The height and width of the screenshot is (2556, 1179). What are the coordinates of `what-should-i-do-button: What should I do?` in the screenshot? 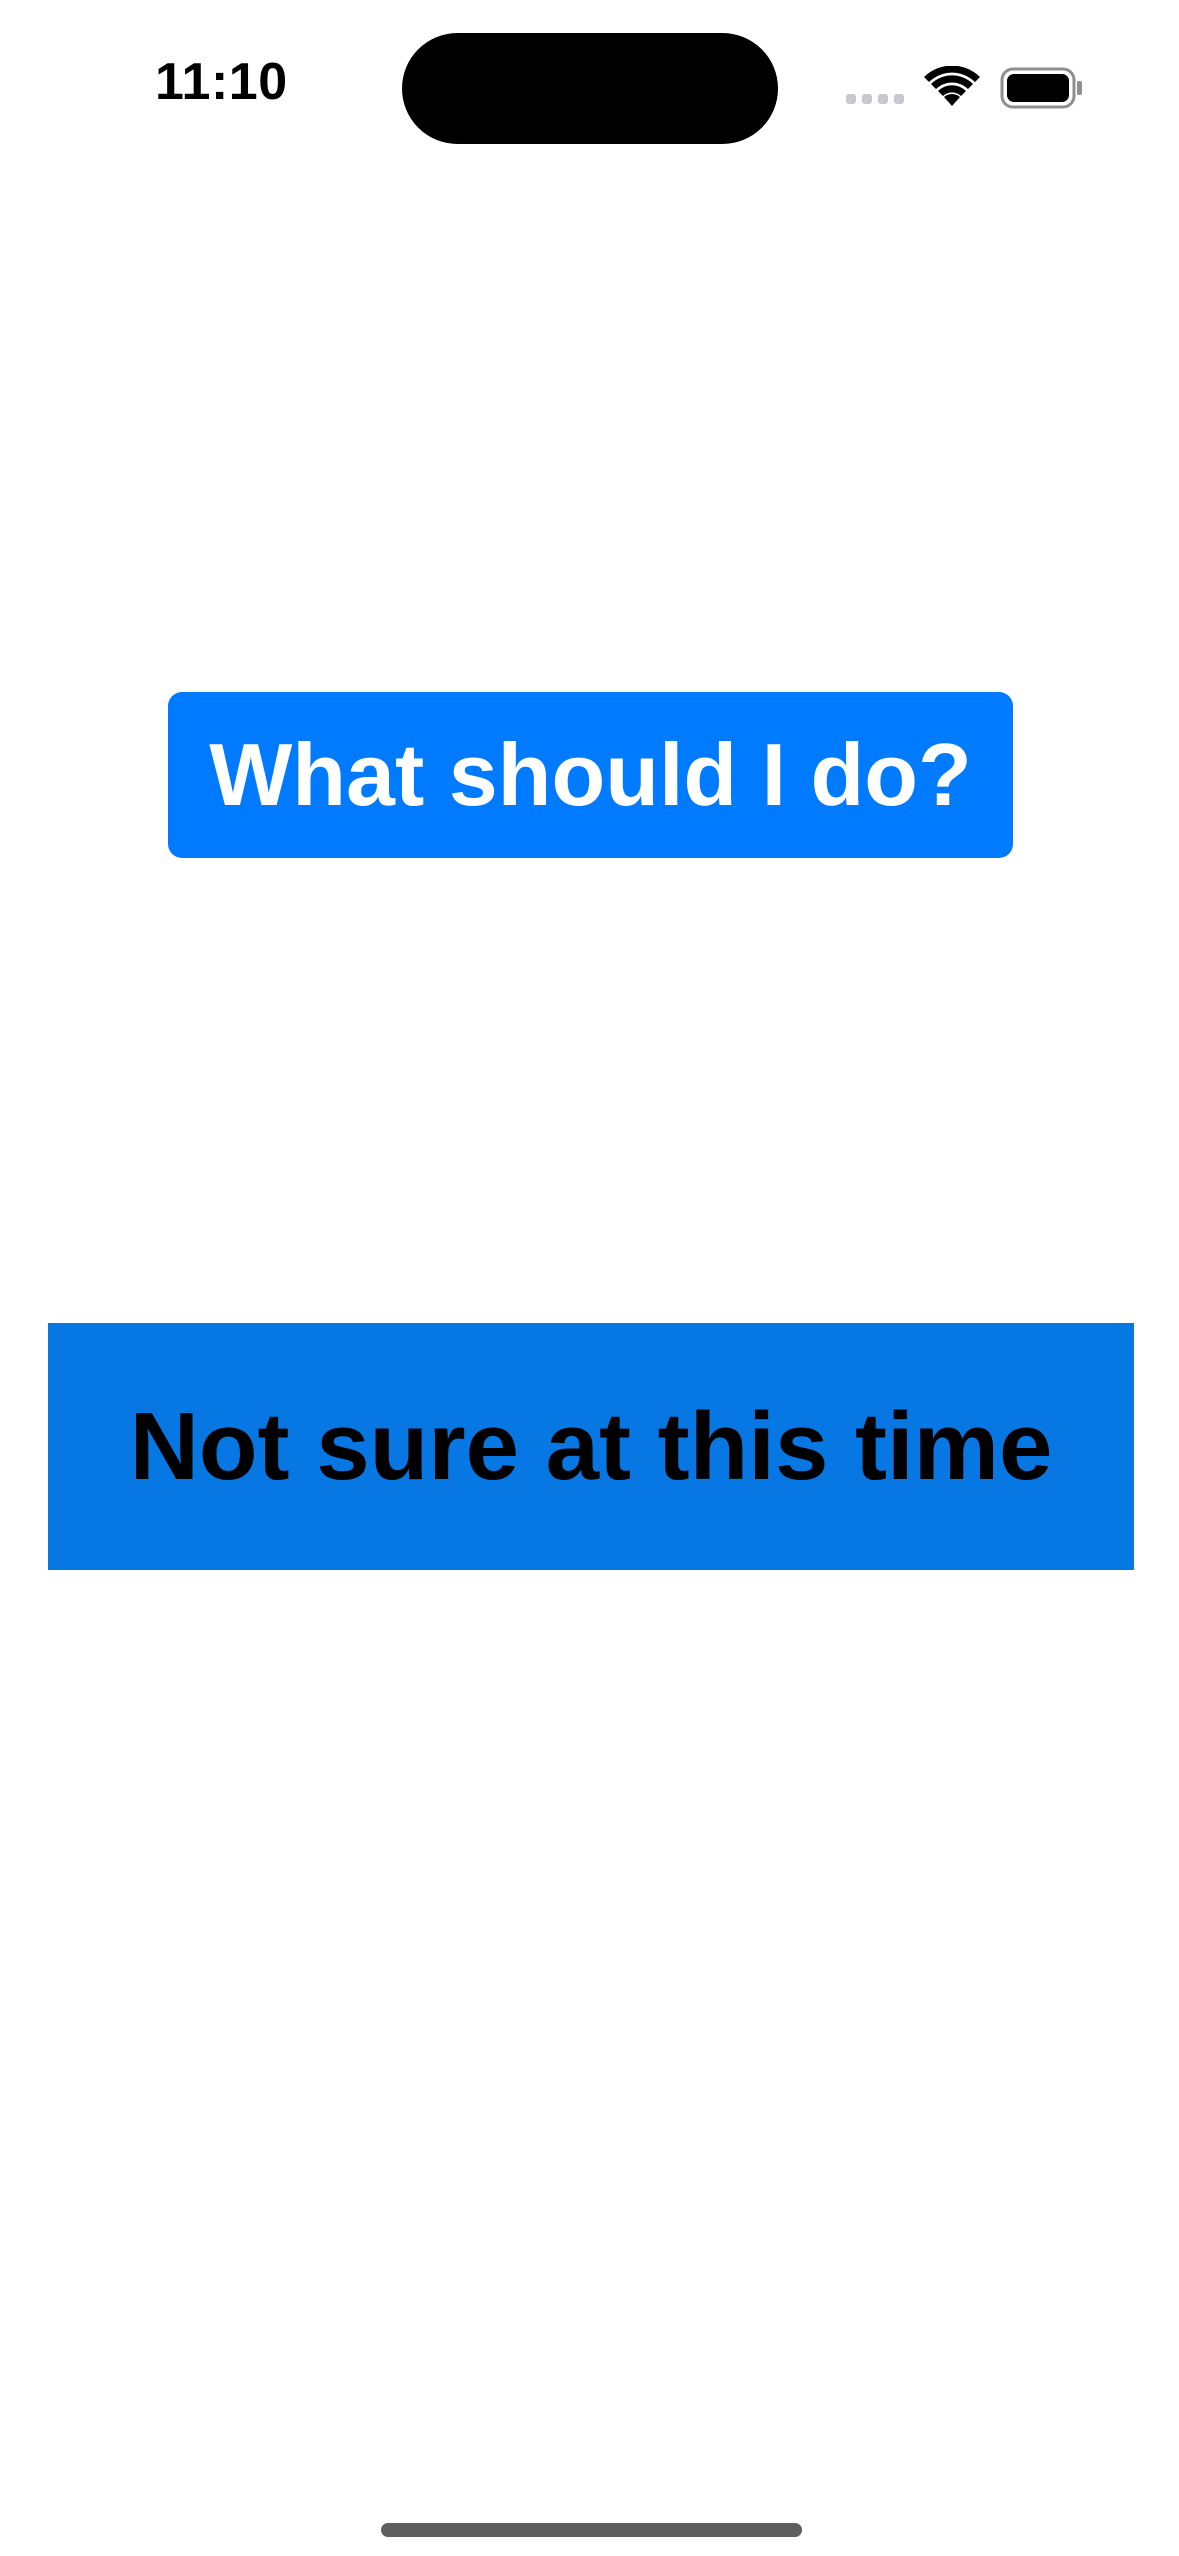 It's located at (590, 775).